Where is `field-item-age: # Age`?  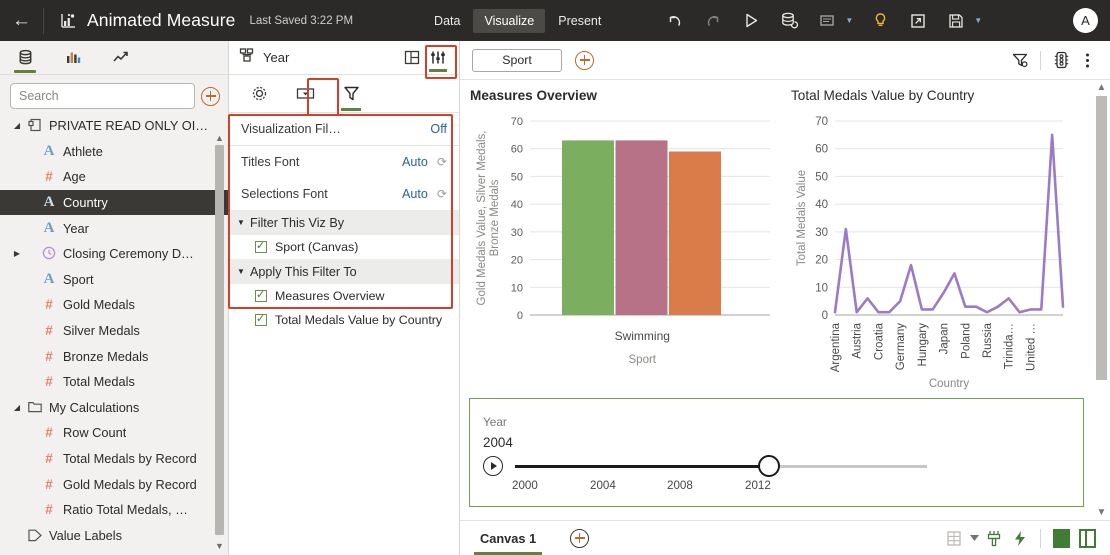
field-item-age: # Age is located at coordinates (114, 177).